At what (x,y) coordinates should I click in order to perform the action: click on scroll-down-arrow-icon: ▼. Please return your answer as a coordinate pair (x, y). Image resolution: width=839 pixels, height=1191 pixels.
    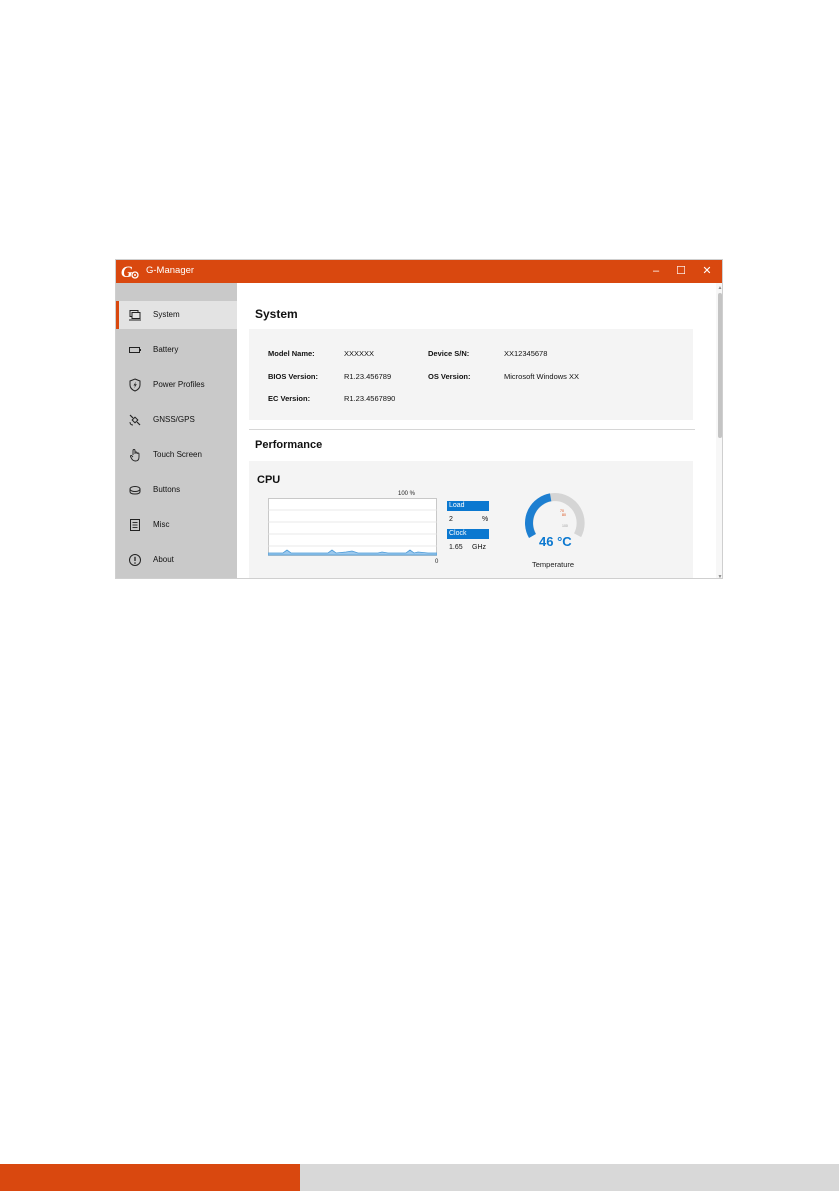
    Looking at the image, I should click on (719, 576).